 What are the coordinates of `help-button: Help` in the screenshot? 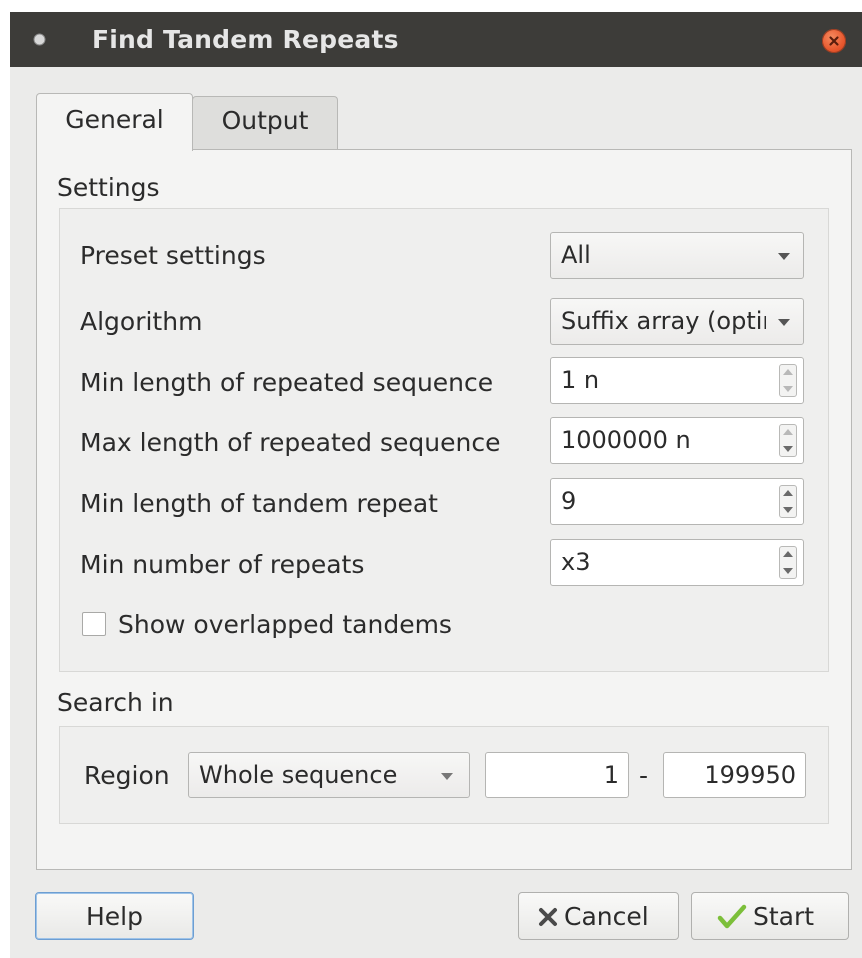 It's located at (114, 916).